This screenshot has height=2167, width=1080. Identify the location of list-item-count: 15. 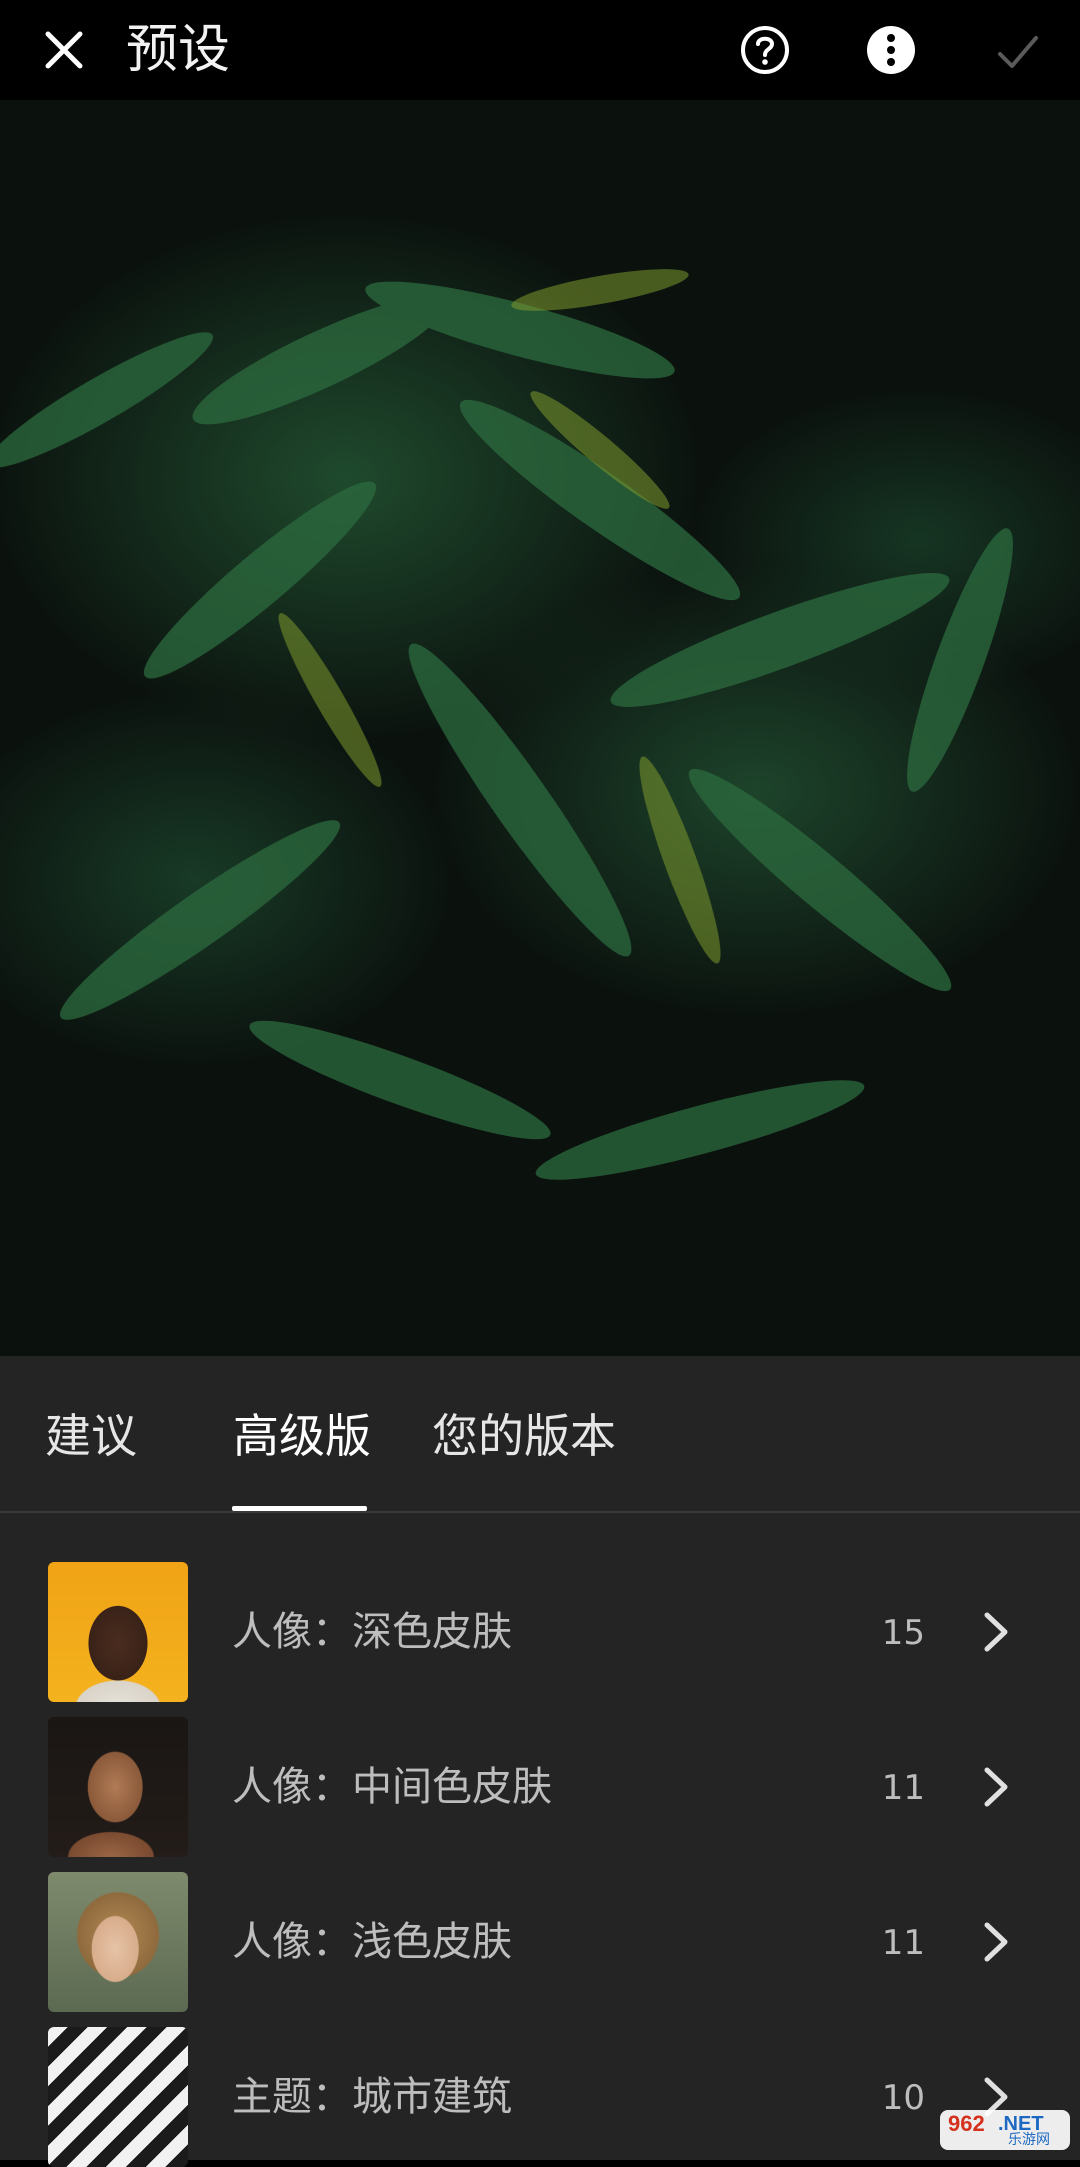
(903, 1633).